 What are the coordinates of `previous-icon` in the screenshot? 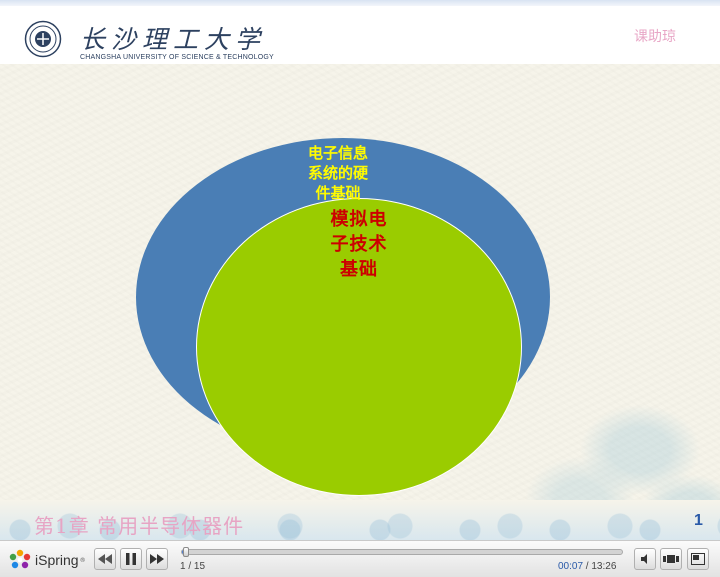 It's located at (105, 559).